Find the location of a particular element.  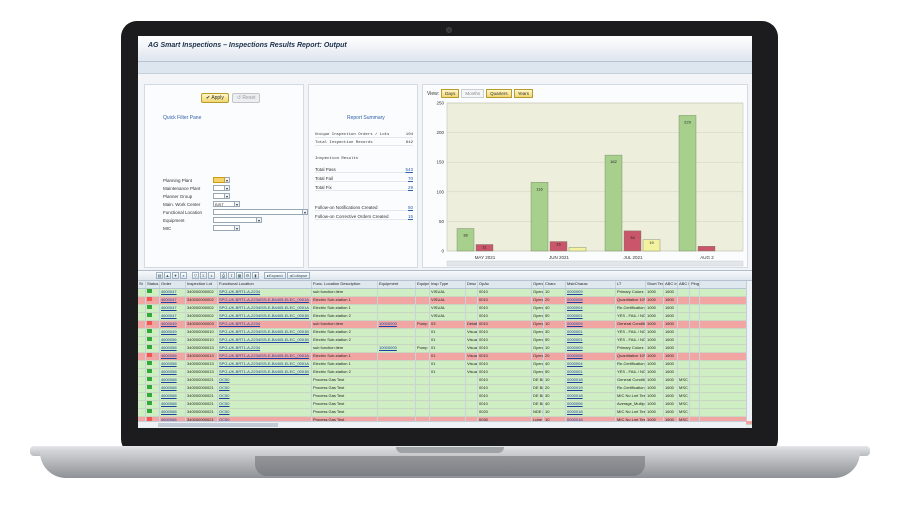

col-header: Func. Location Description is located at coordinates (345, 284).